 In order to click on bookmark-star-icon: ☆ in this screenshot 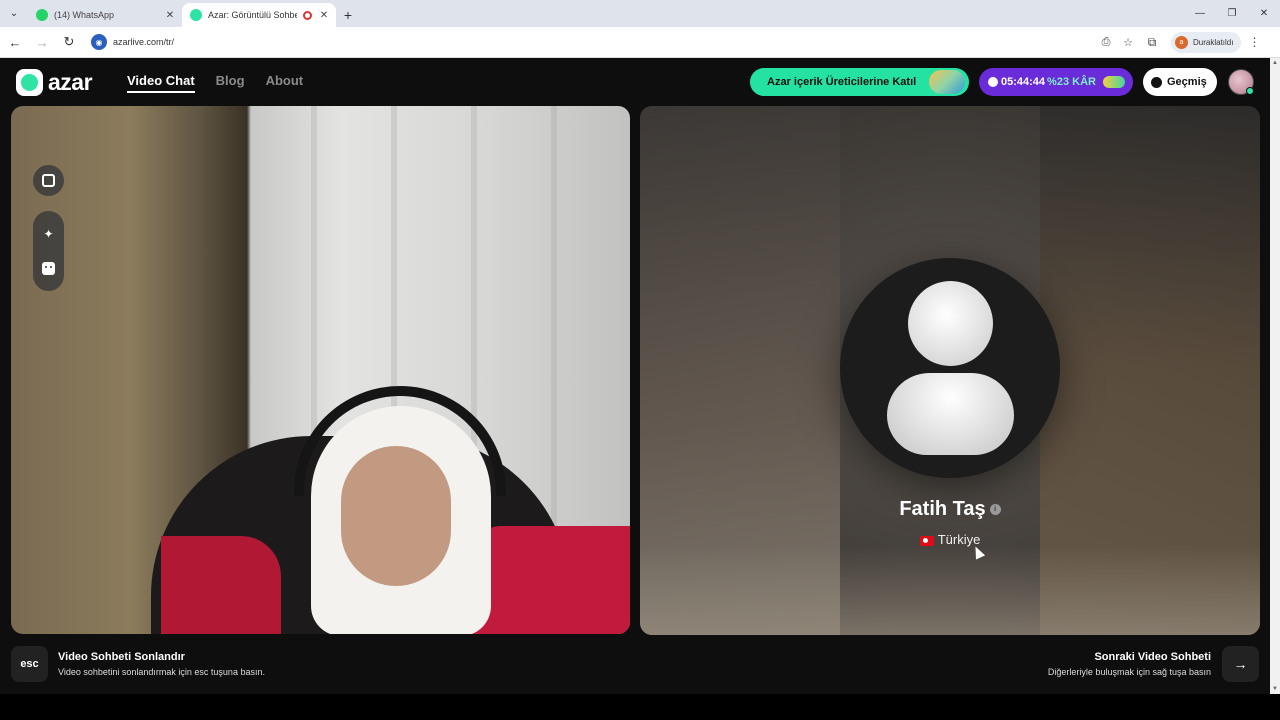, I will do `click(1128, 42)`.